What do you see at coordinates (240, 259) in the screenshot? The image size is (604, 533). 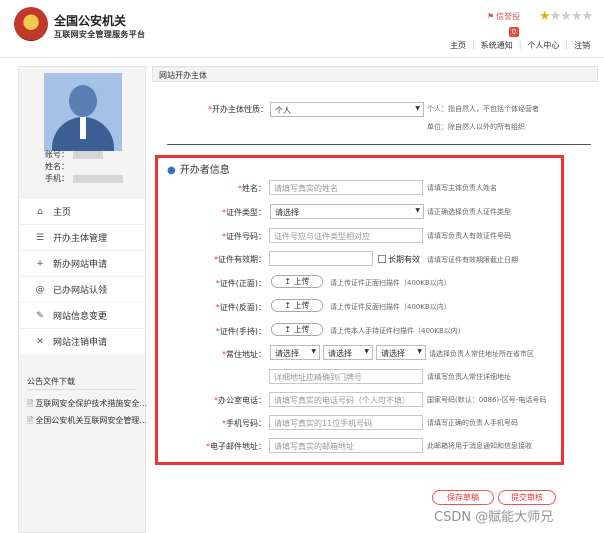 I see `id-valid-label: *证件有效期：` at bounding box center [240, 259].